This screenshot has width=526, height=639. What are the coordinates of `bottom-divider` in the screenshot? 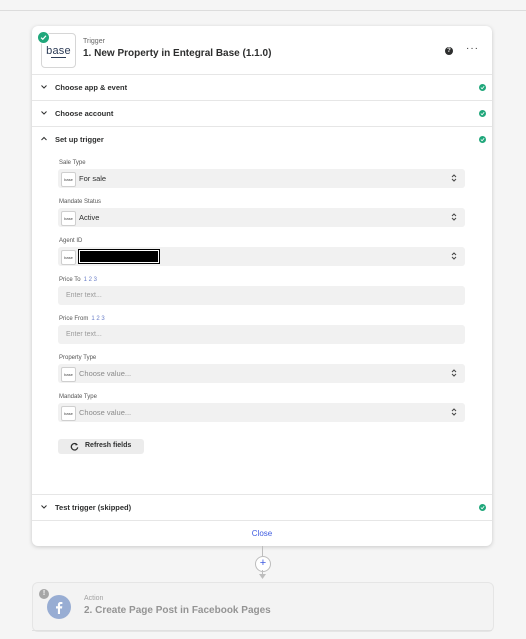 It's located at (262, 630).